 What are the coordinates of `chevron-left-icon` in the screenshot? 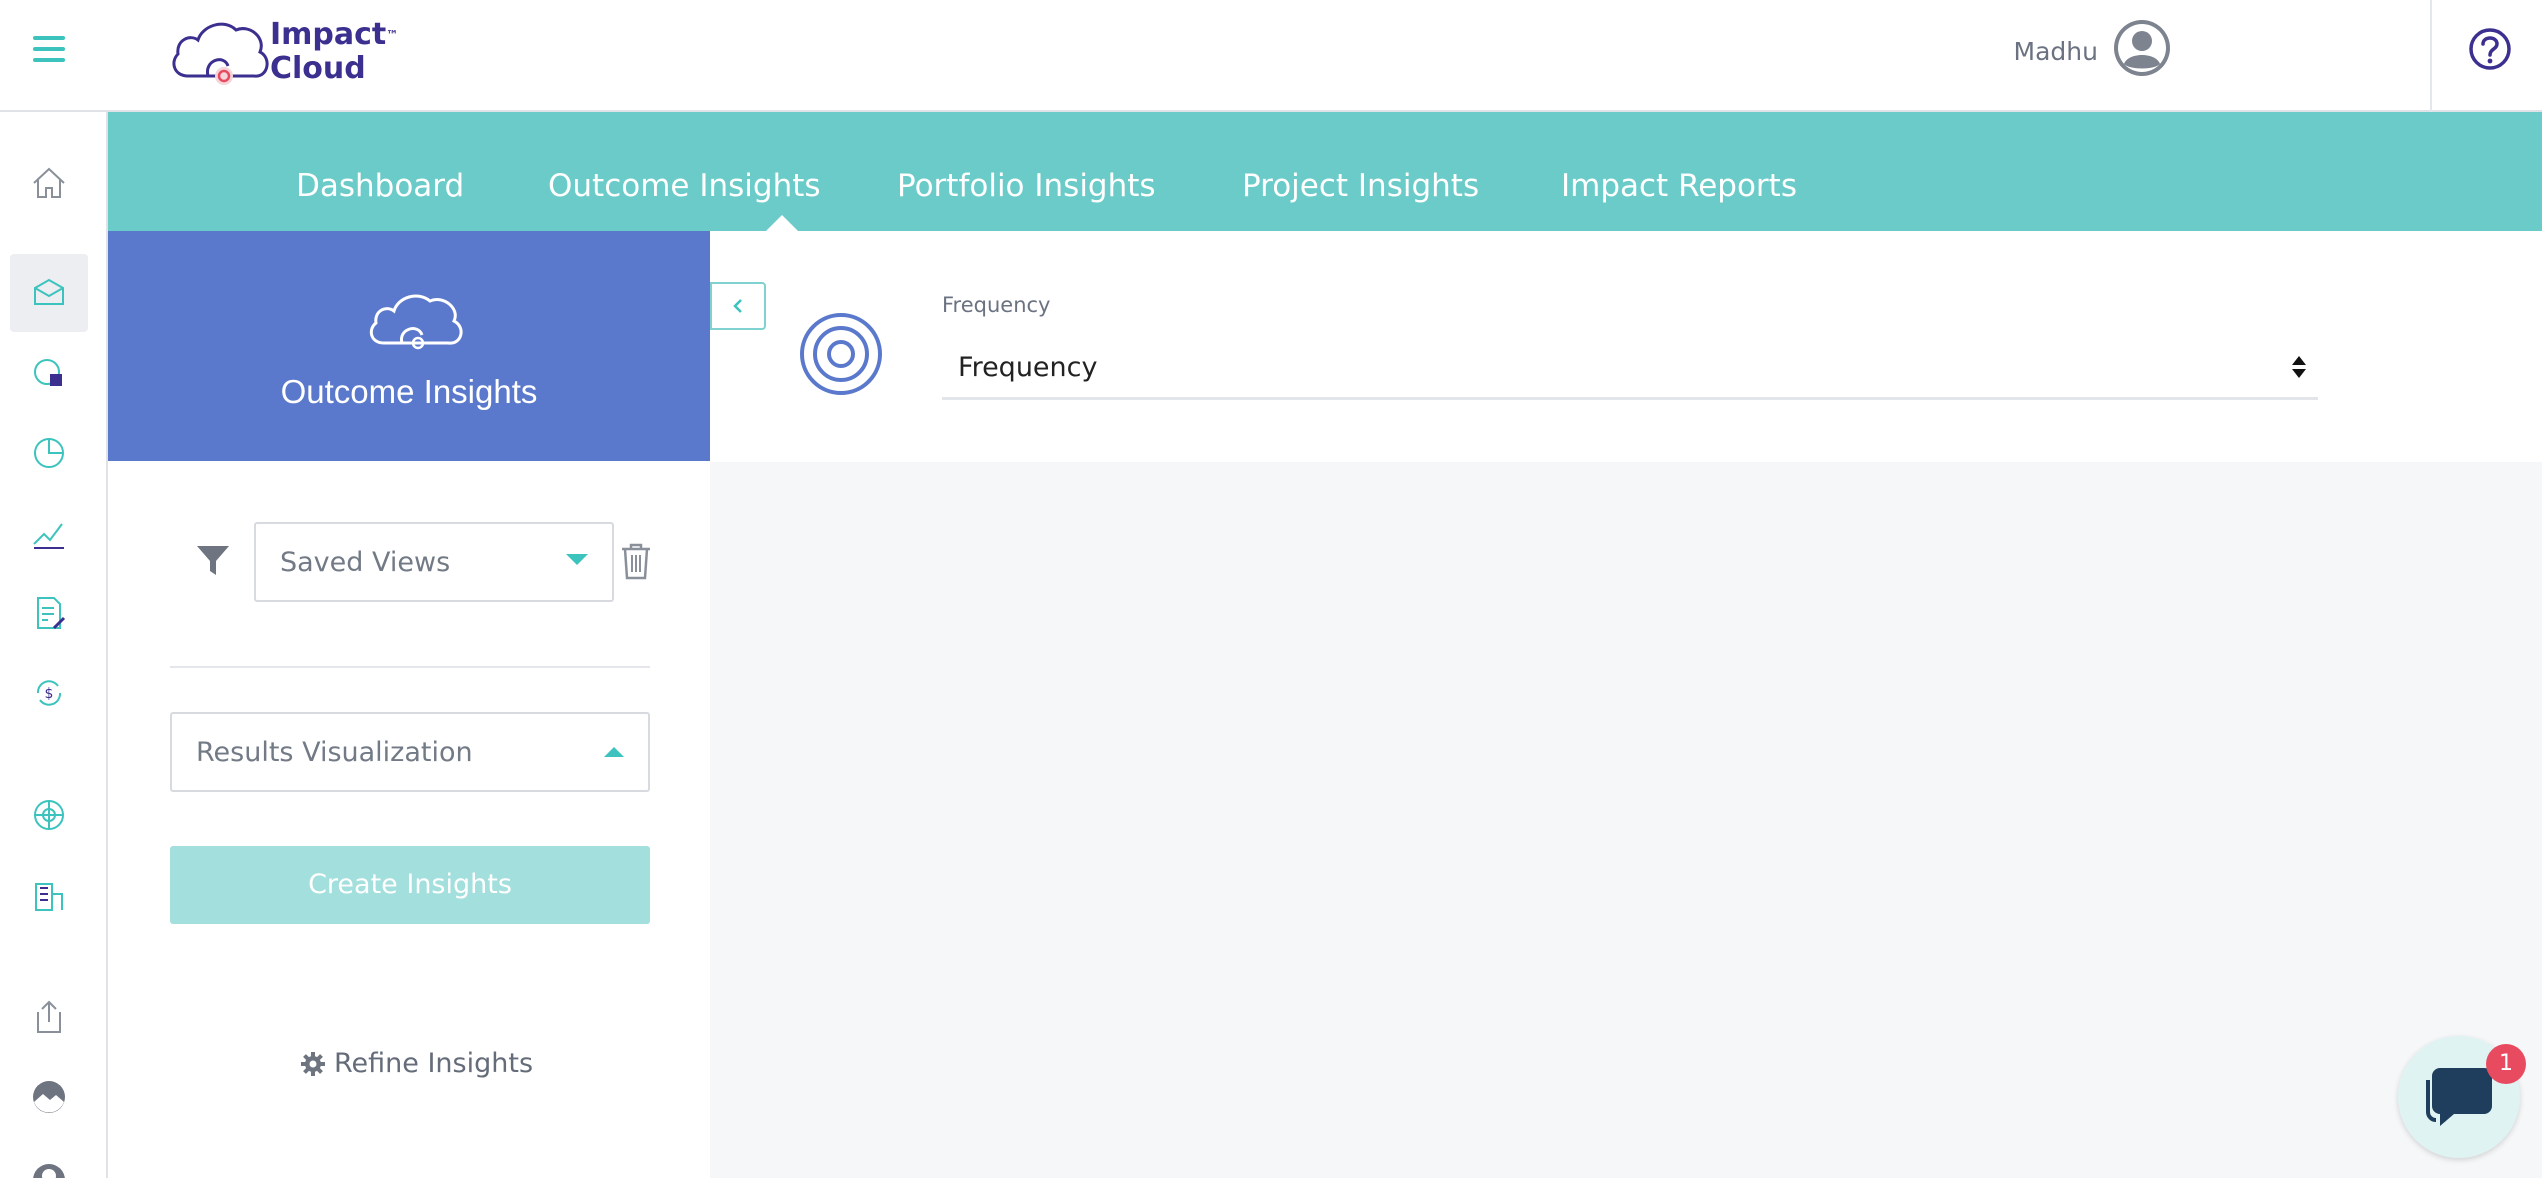 It's located at (737, 306).